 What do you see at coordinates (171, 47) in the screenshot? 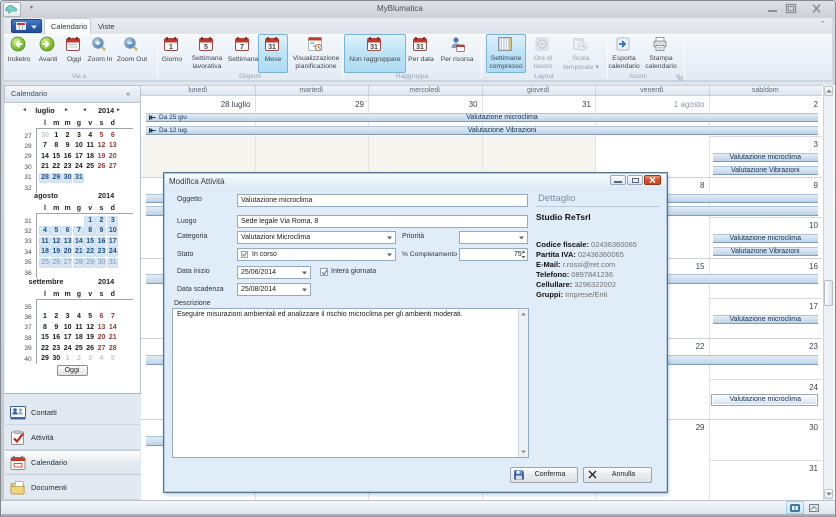
I see `svg-text: 1` at bounding box center [171, 47].